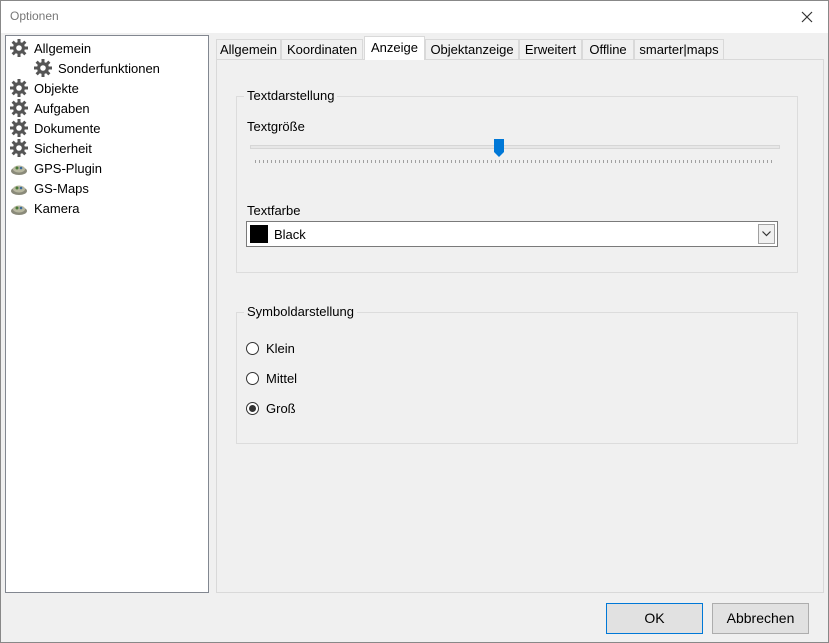 The image size is (829, 643). I want to click on tab-objektanzeige: Objektanzeige, so click(472, 49).